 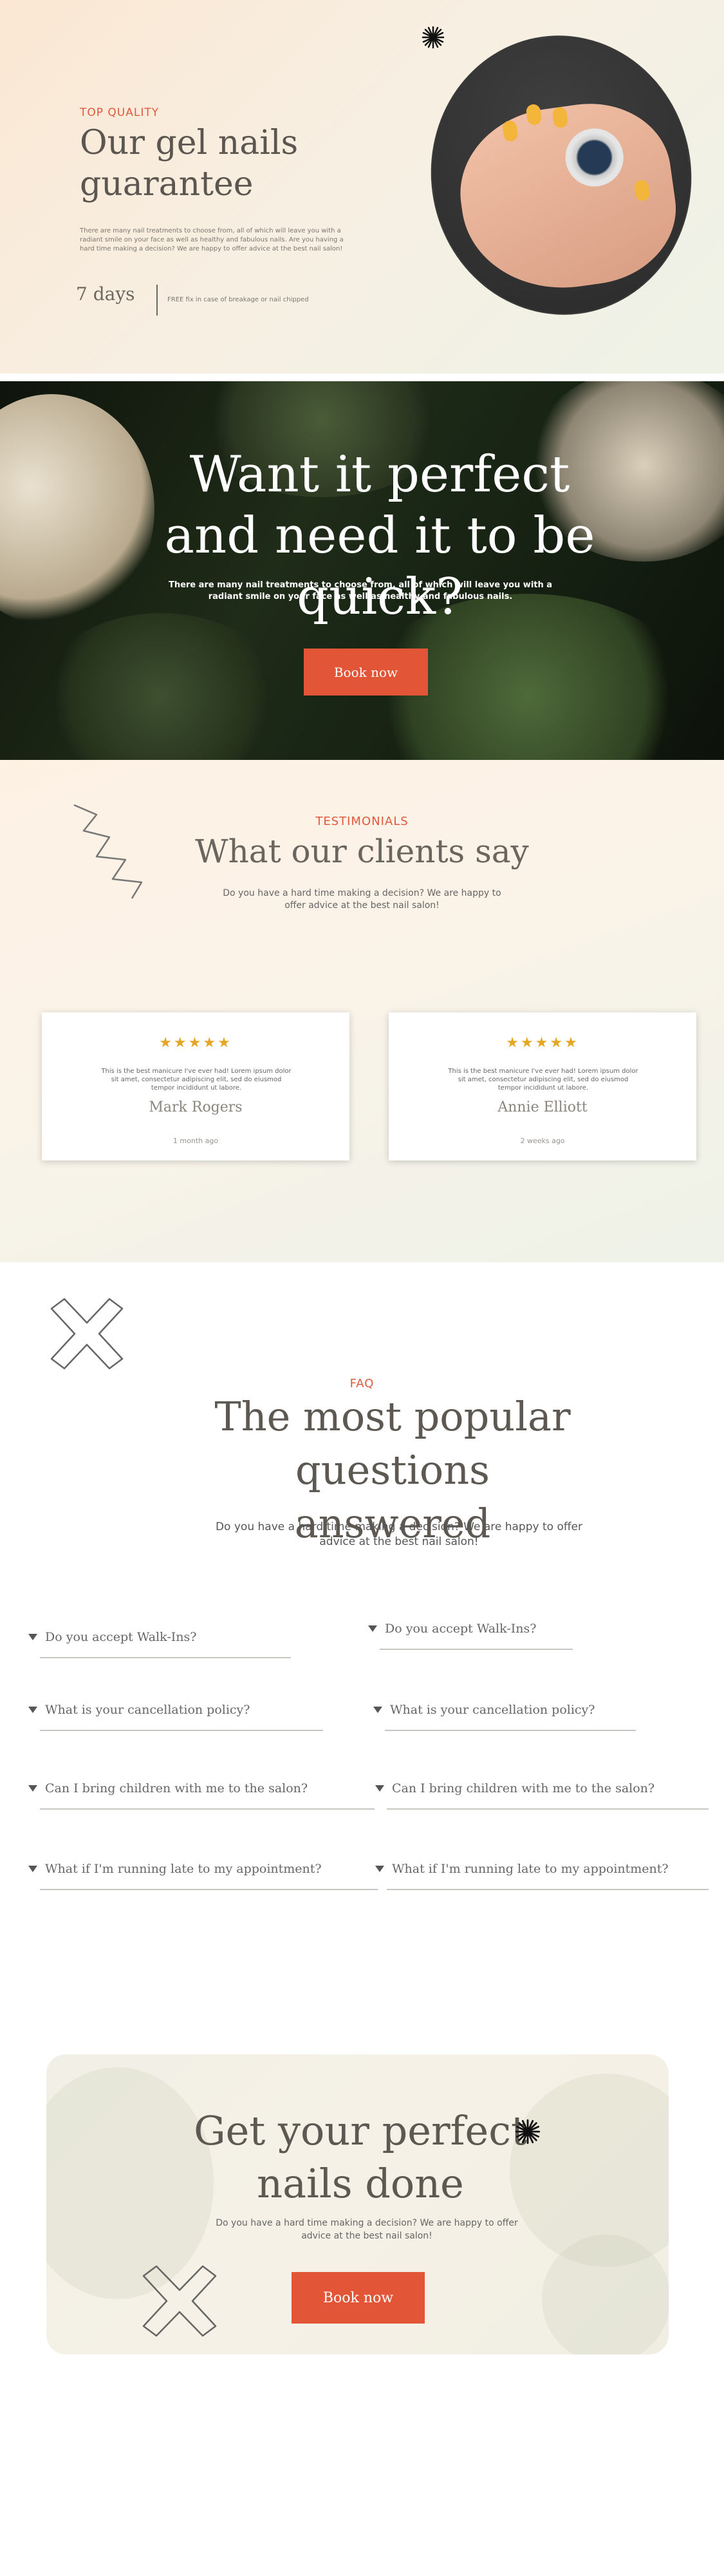 What do you see at coordinates (360, 2157) in the screenshot?
I see `cta-title: Get your perfect nails done` at bounding box center [360, 2157].